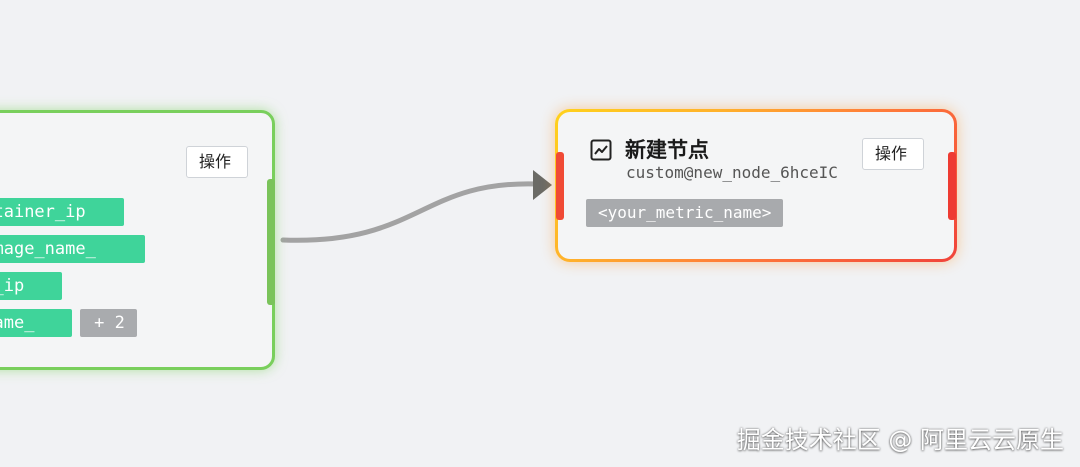 Image resolution: width=1080 pixels, height=467 pixels. Describe the element at coordinates (36, 323) in the screenshot. I see `source-node-tag: _name_` at that location.